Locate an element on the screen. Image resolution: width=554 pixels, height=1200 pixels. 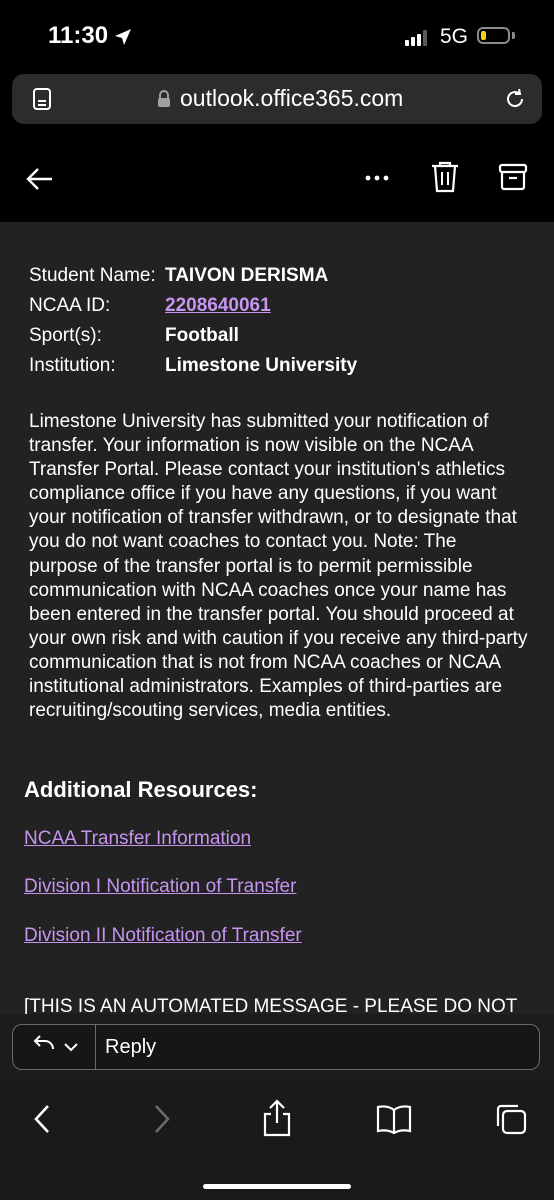
ncaa-transfer-information-link: NCAA Transfer Information is located at coordinates (137, 839).